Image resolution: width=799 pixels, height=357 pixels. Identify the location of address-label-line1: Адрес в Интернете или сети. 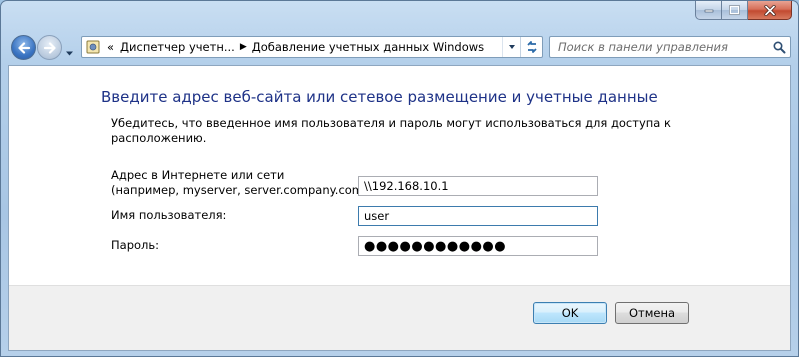
(198, 175).